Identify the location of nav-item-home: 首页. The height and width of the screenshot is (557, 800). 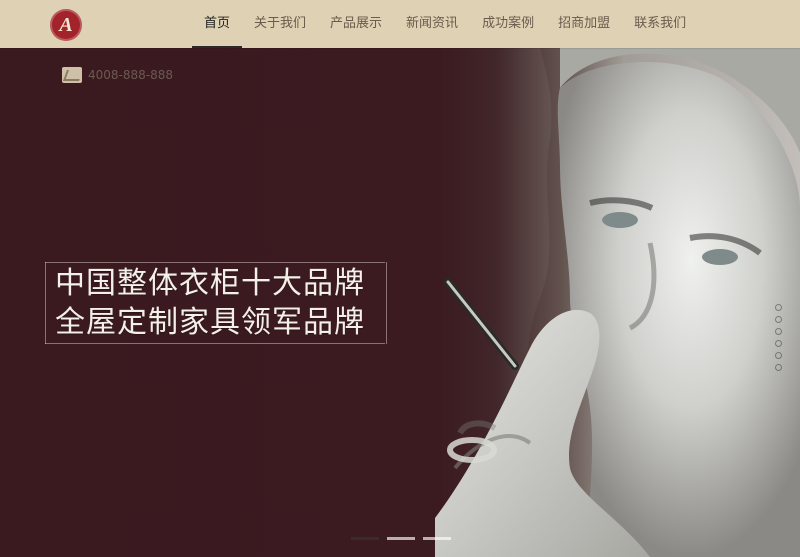
(217, 24).